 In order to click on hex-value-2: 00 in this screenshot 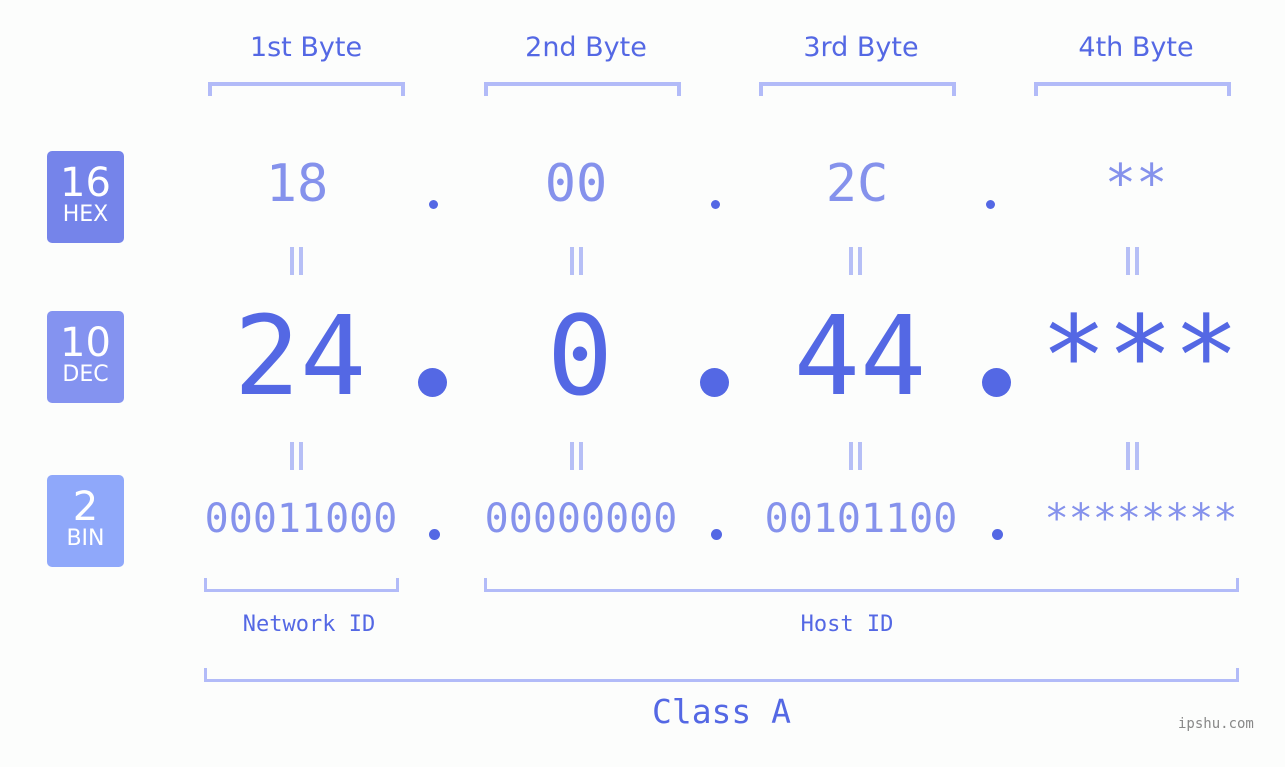, I will do `click(576, 184)`.